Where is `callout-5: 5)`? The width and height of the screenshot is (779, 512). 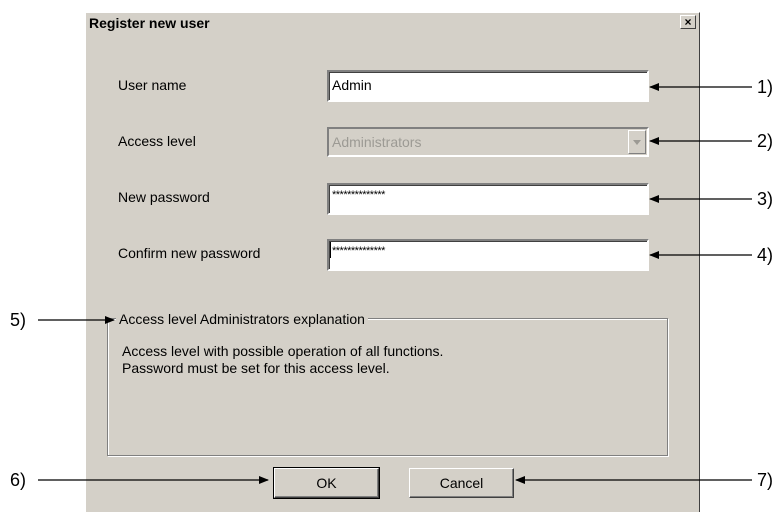
callout-5: 5) is located at coordinates (18, 320).